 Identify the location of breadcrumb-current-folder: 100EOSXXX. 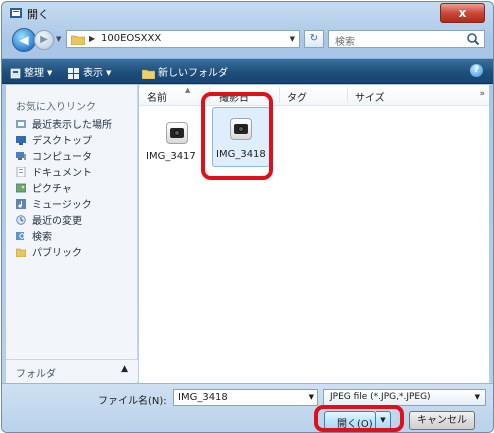
(131, 38).